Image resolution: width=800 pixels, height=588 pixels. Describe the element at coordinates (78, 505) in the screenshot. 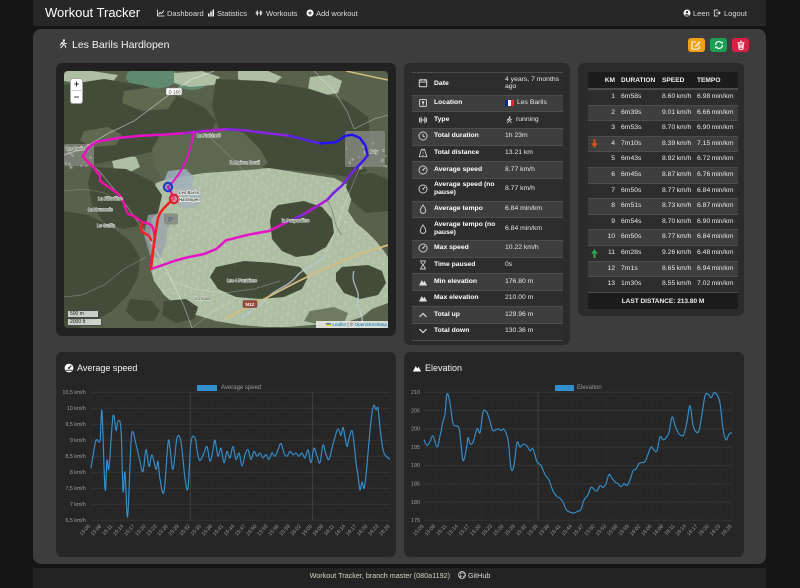

I see `svg-text: 7 km/h` at that location.